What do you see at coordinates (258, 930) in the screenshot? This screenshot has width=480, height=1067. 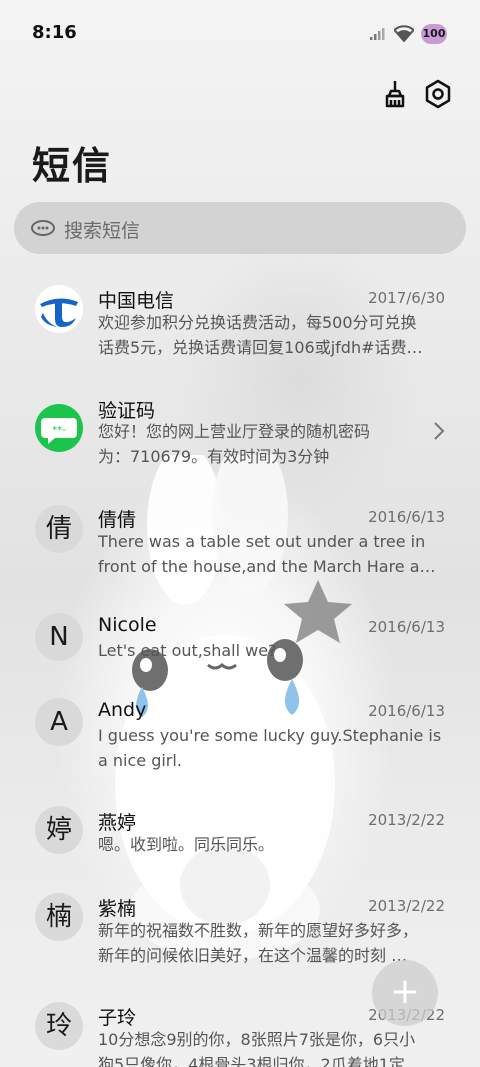 I see `preview-line: 新年的祝福数不胜数，新年的愿望好多好多，` at bounding box center [258, 930].